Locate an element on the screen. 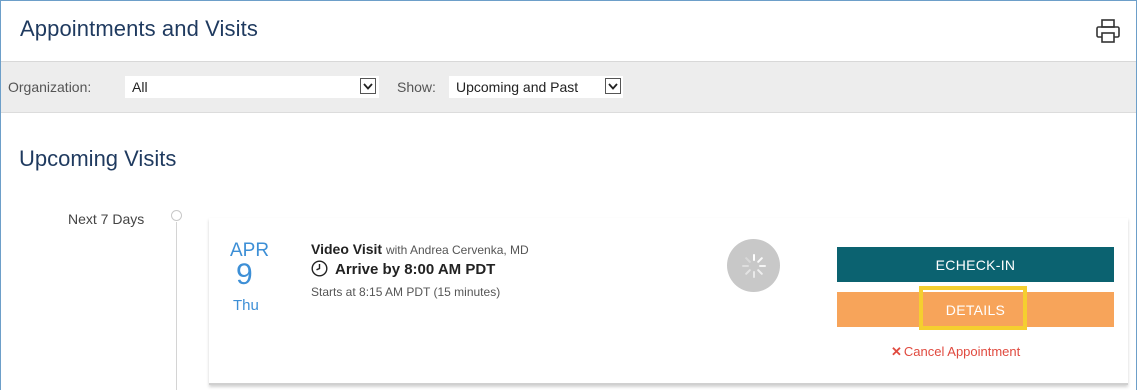 The image size is (1137, 390). appointment-weekday: Thu is located at coordinates (246, 305).